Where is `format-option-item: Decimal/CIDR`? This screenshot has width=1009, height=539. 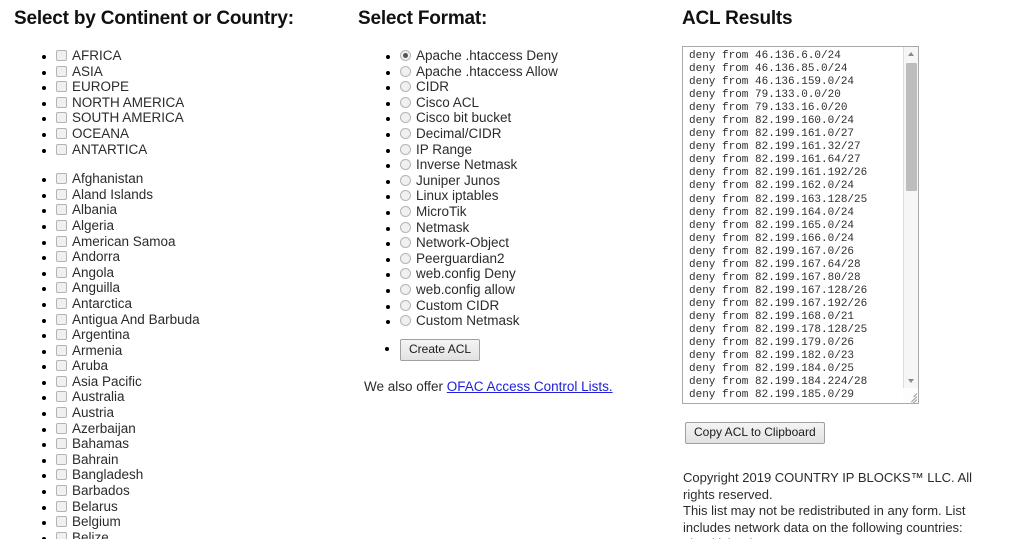
format-option-item: Decimal/CIDR is located at coordinates (534, 134).